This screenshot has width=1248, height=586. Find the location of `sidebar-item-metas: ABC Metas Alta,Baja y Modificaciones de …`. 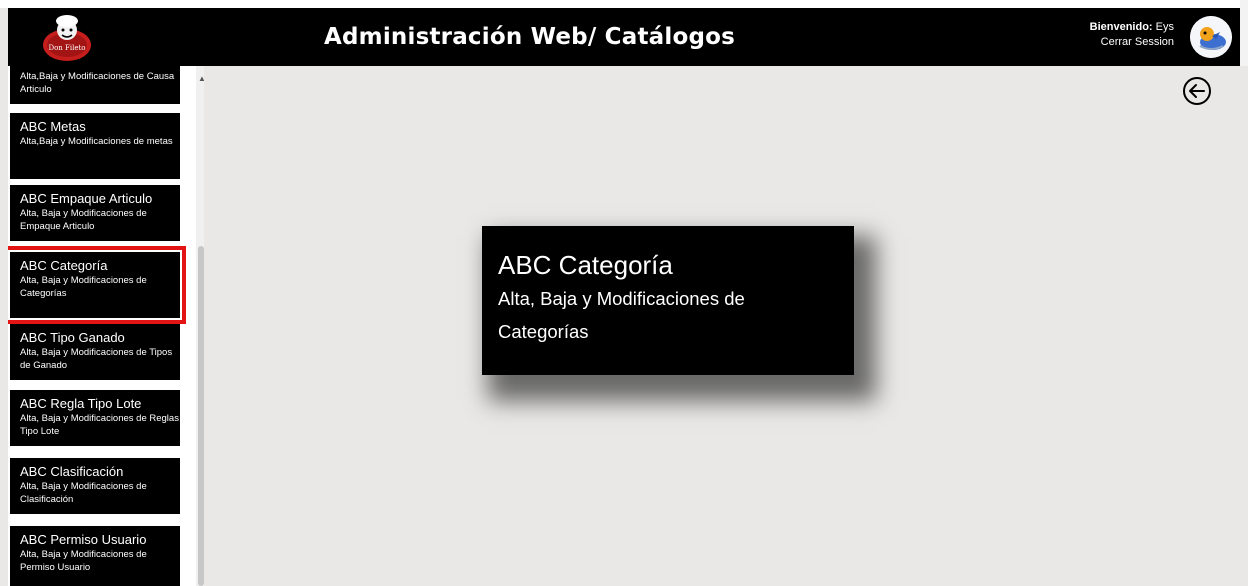

sidebar-item-metas: ABC Metas Alta,Baja y Modificaciones de … is located at coordinates (95, 146).